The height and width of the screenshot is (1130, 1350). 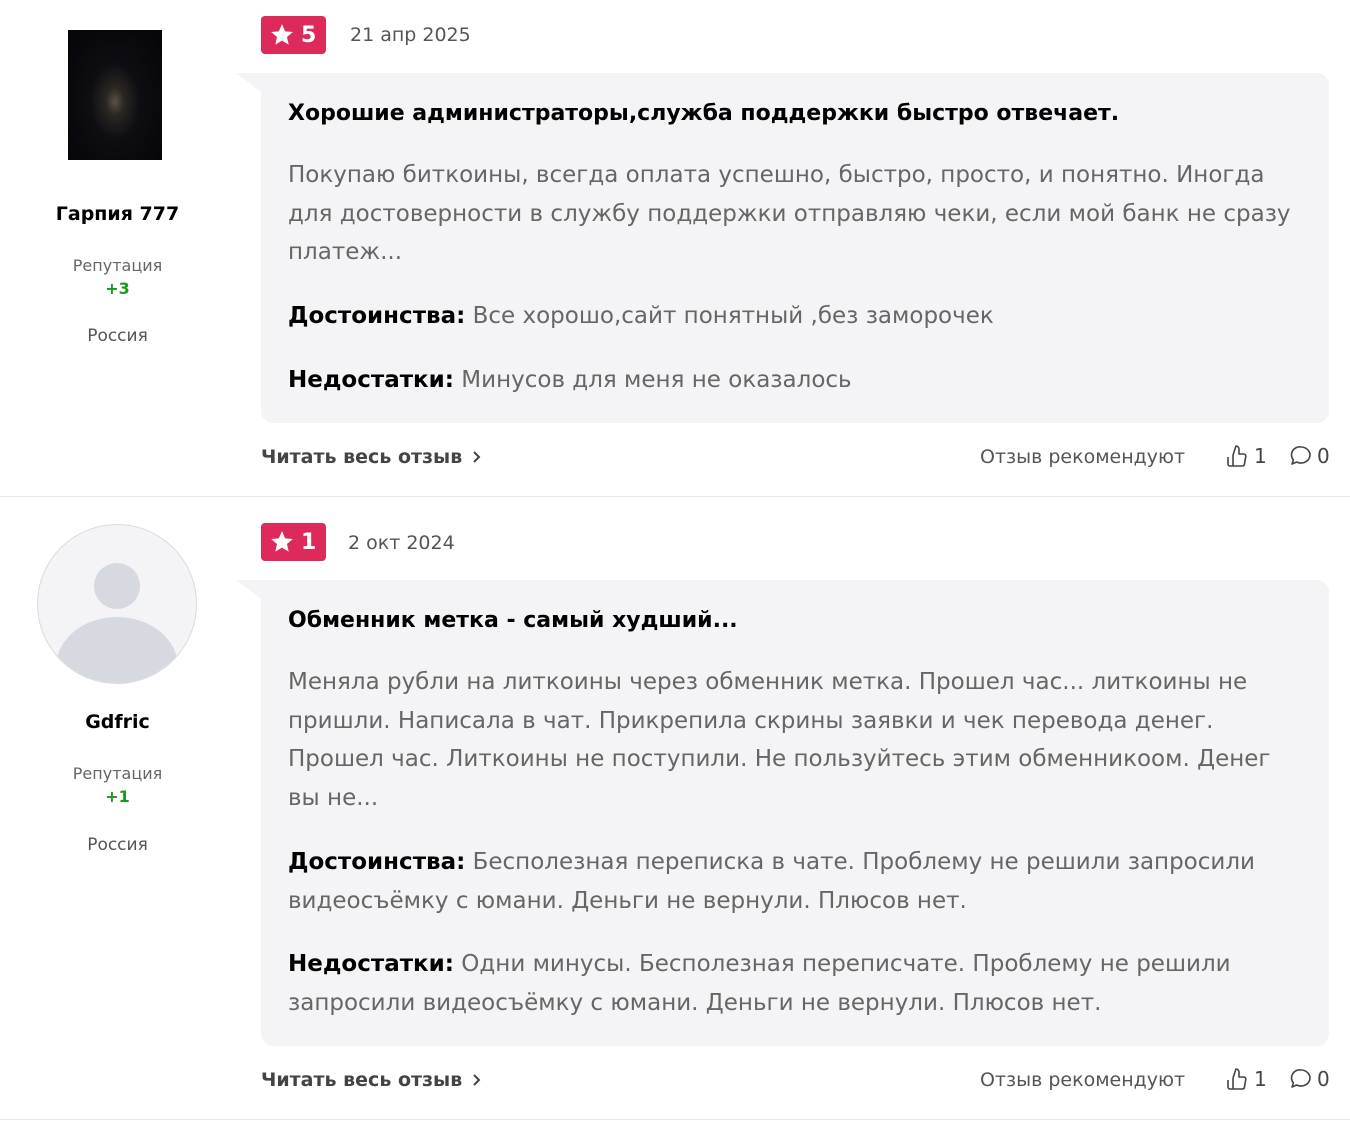 What do you see at coordinates (117, 604) in the screenshot?
I see `default-avatar-icon` at bounding box center [117, 604].